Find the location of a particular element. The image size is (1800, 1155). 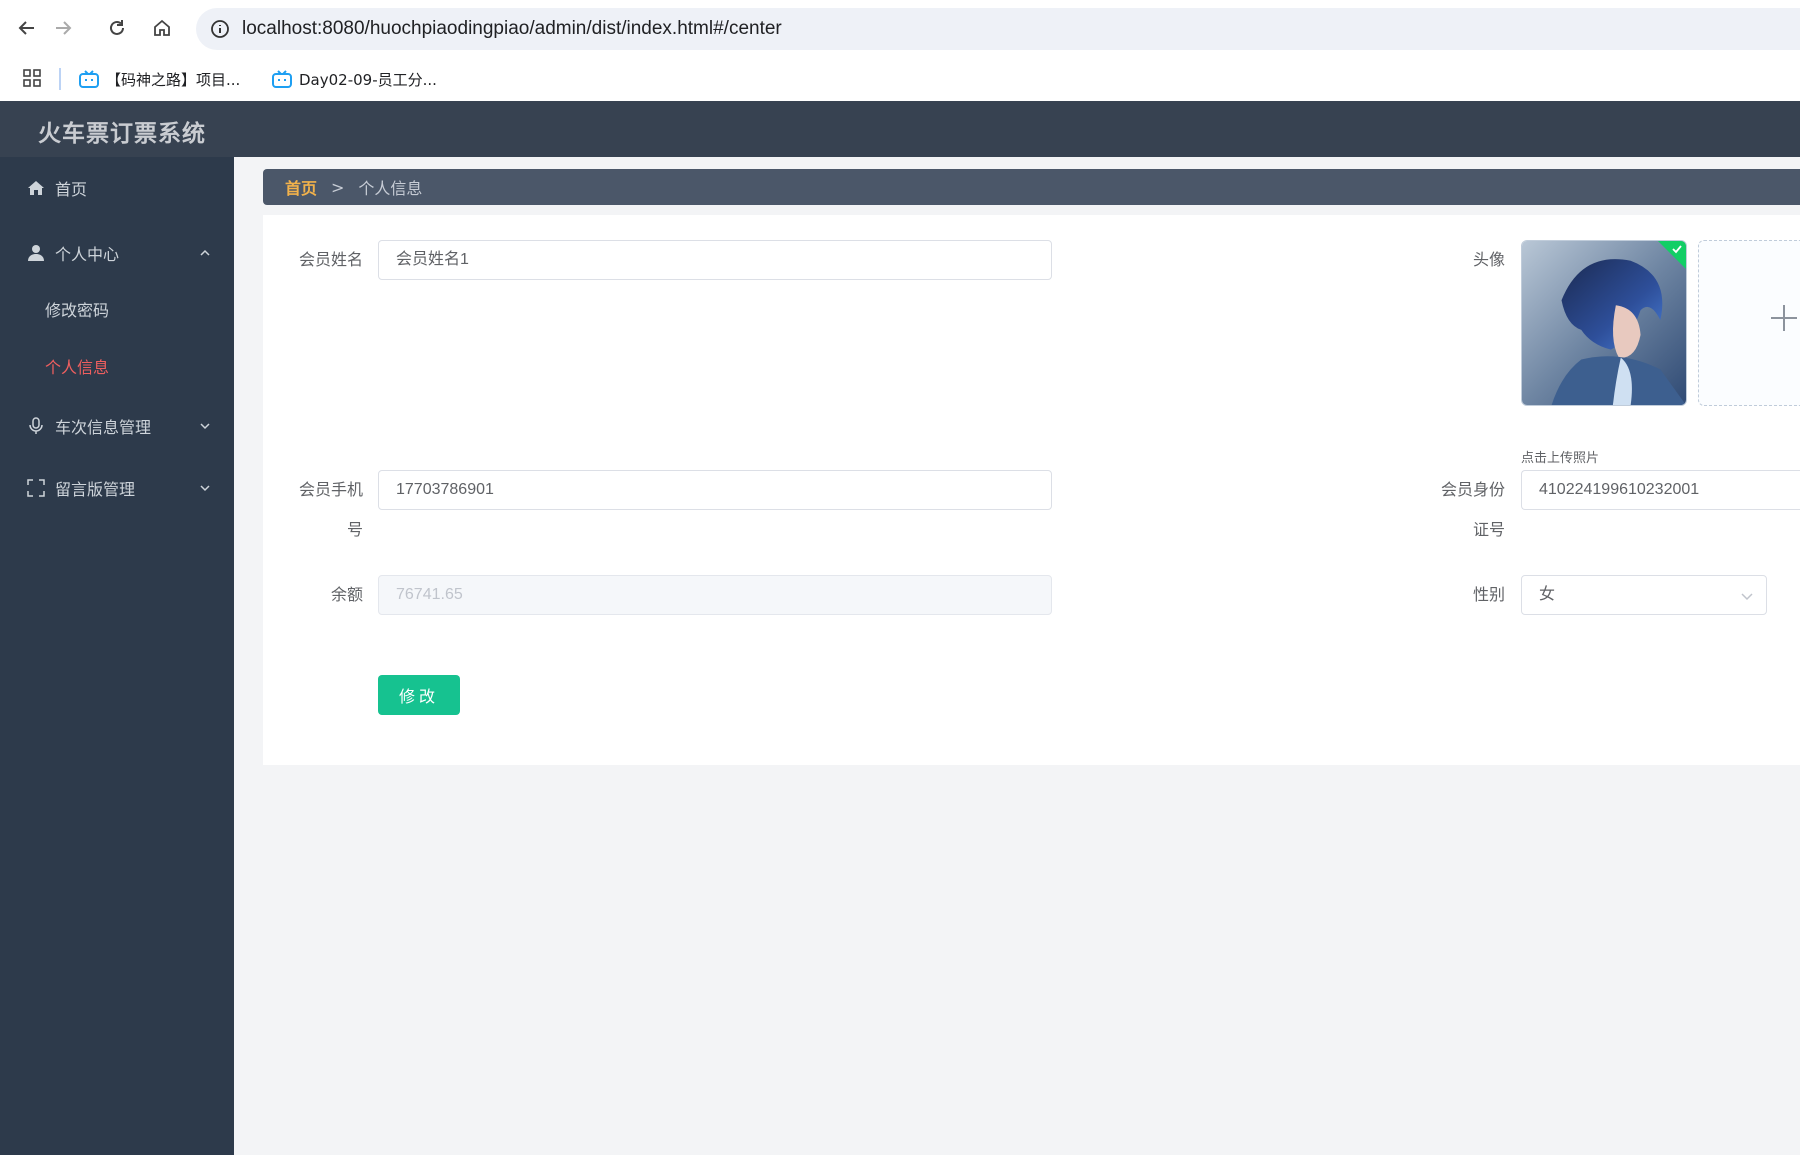

idcard-input: 410224199610232001 is located at coordinates (1660, 490).